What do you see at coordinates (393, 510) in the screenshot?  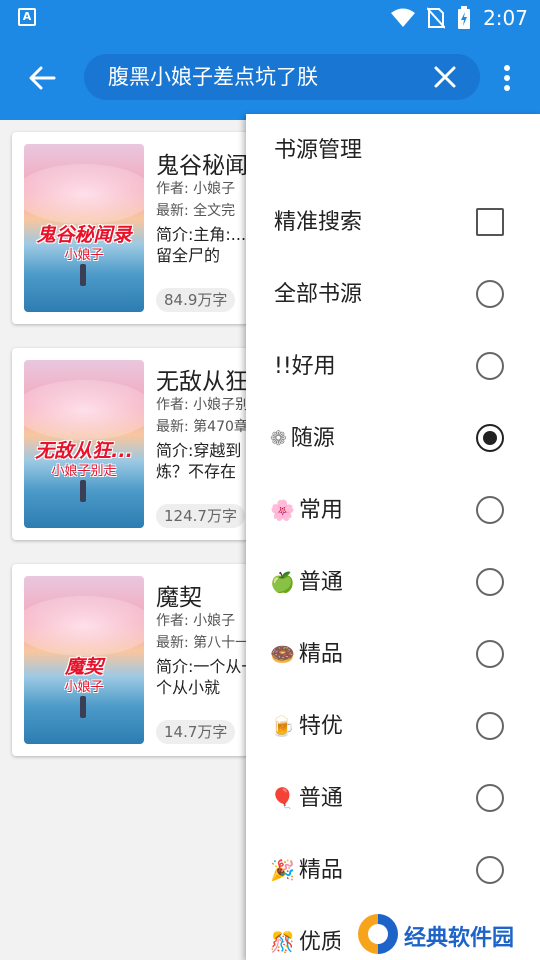 I see `menu-item-group-changyong: 🌸 常用` at bounding box center [393, 510].